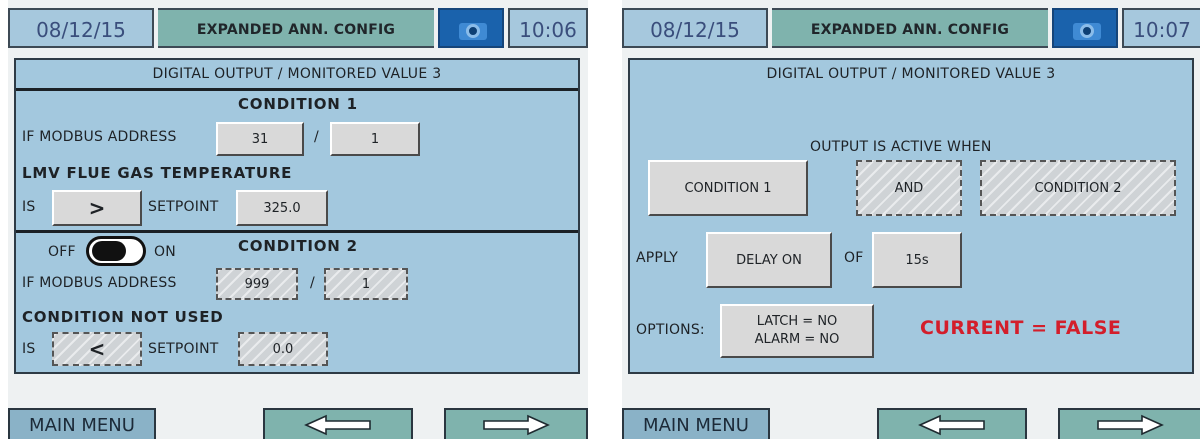 The width and height of the screenshot is (1200, 439). Describe the element at coordinates (123, 317) in the screenshot. I see `condition2-value-name: CONDITION NOT USED` at that location.